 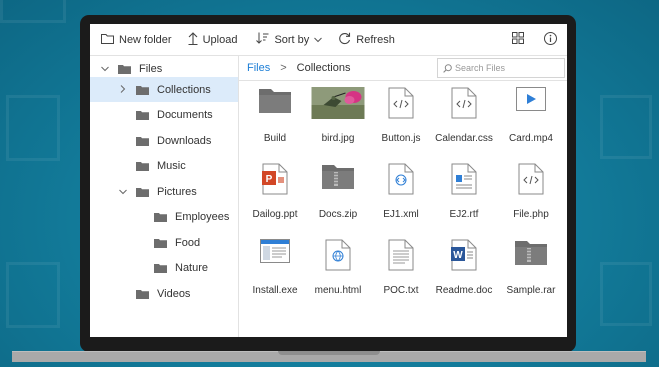 I want to click on file-item: bird.jpg, so click(x=338, y=117).